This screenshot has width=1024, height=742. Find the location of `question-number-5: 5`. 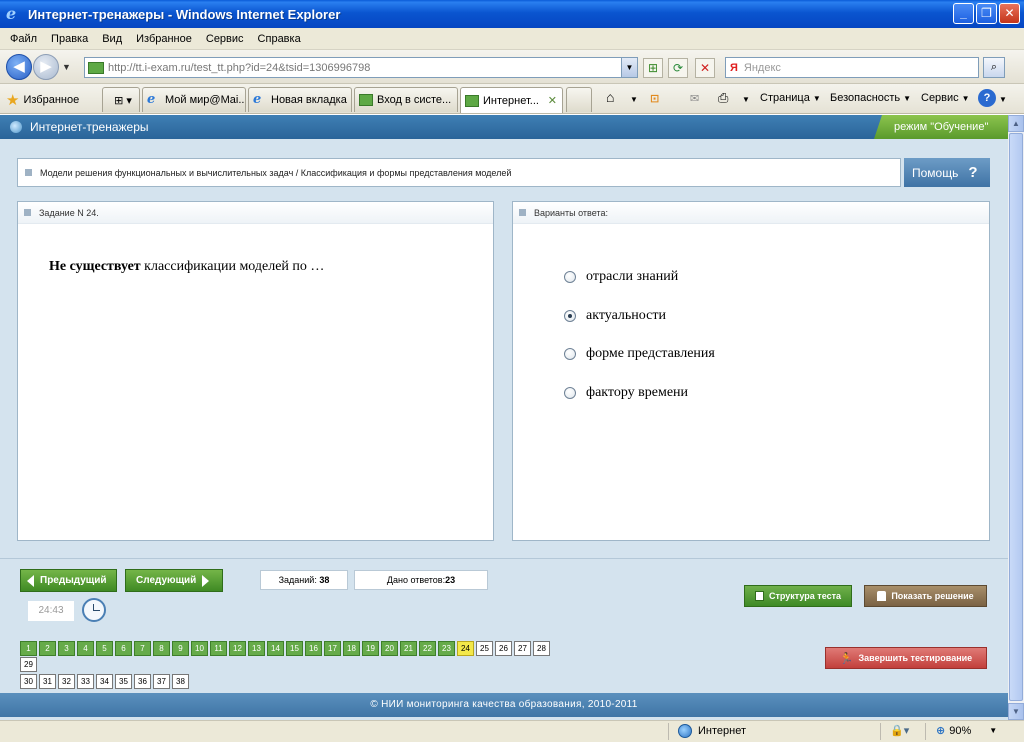

question-number-5: 5 is located at coordinates (104, 648).